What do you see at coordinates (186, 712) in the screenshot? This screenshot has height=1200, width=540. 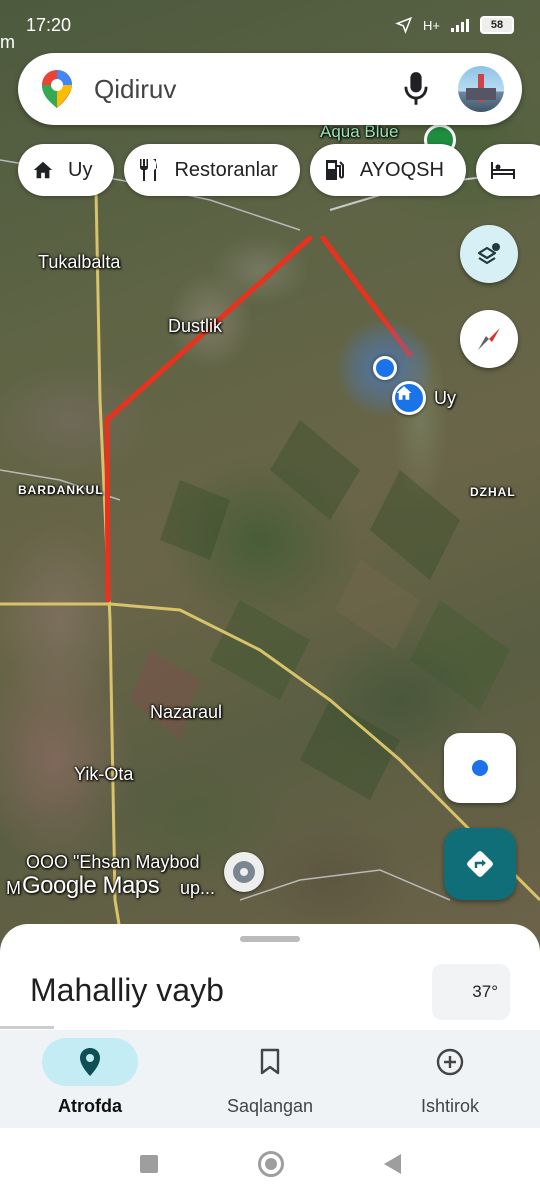 I see `map-label-nazaraul: Nazaraul` at bounding box center [186, 712].